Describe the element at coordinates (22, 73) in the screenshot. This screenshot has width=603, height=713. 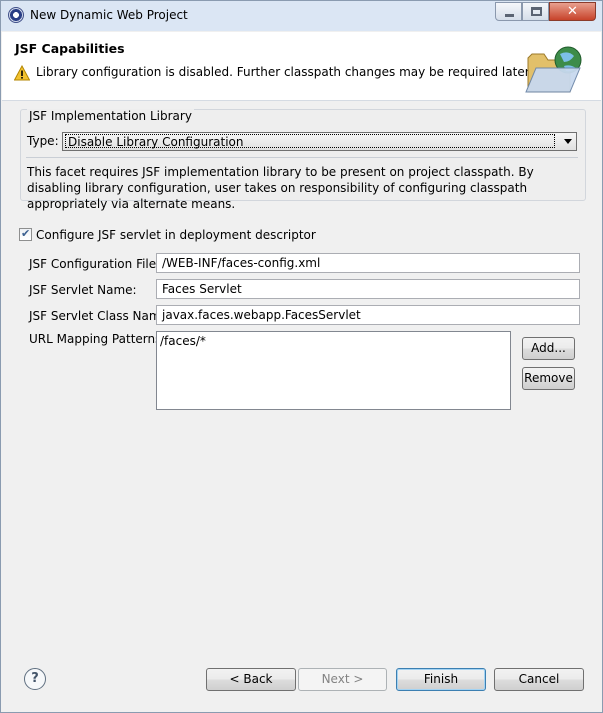
I see `warning-icon` at that location.